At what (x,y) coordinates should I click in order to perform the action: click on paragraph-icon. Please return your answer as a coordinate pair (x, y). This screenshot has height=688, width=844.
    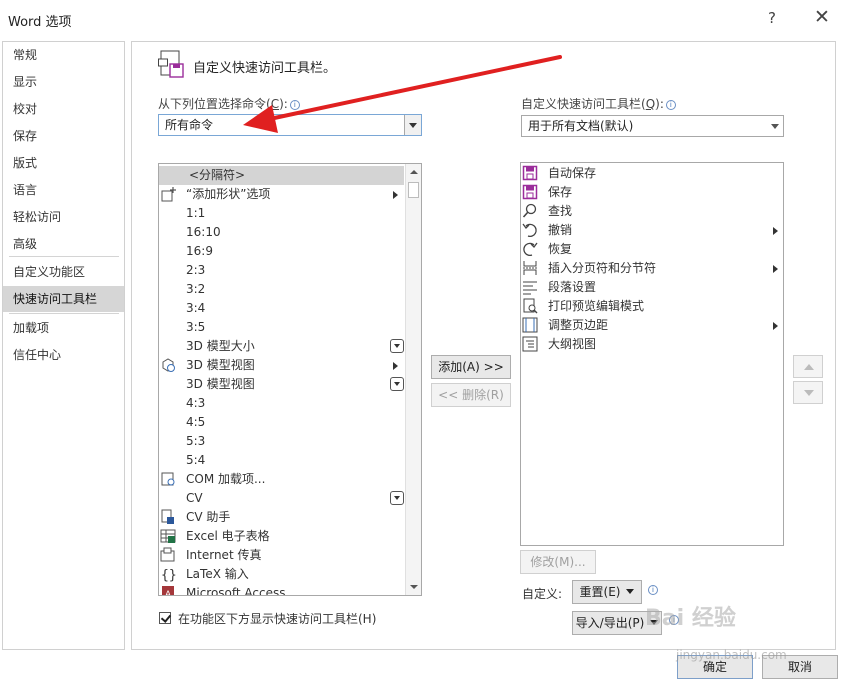
    Looking at the image, I should click on (530, 287).